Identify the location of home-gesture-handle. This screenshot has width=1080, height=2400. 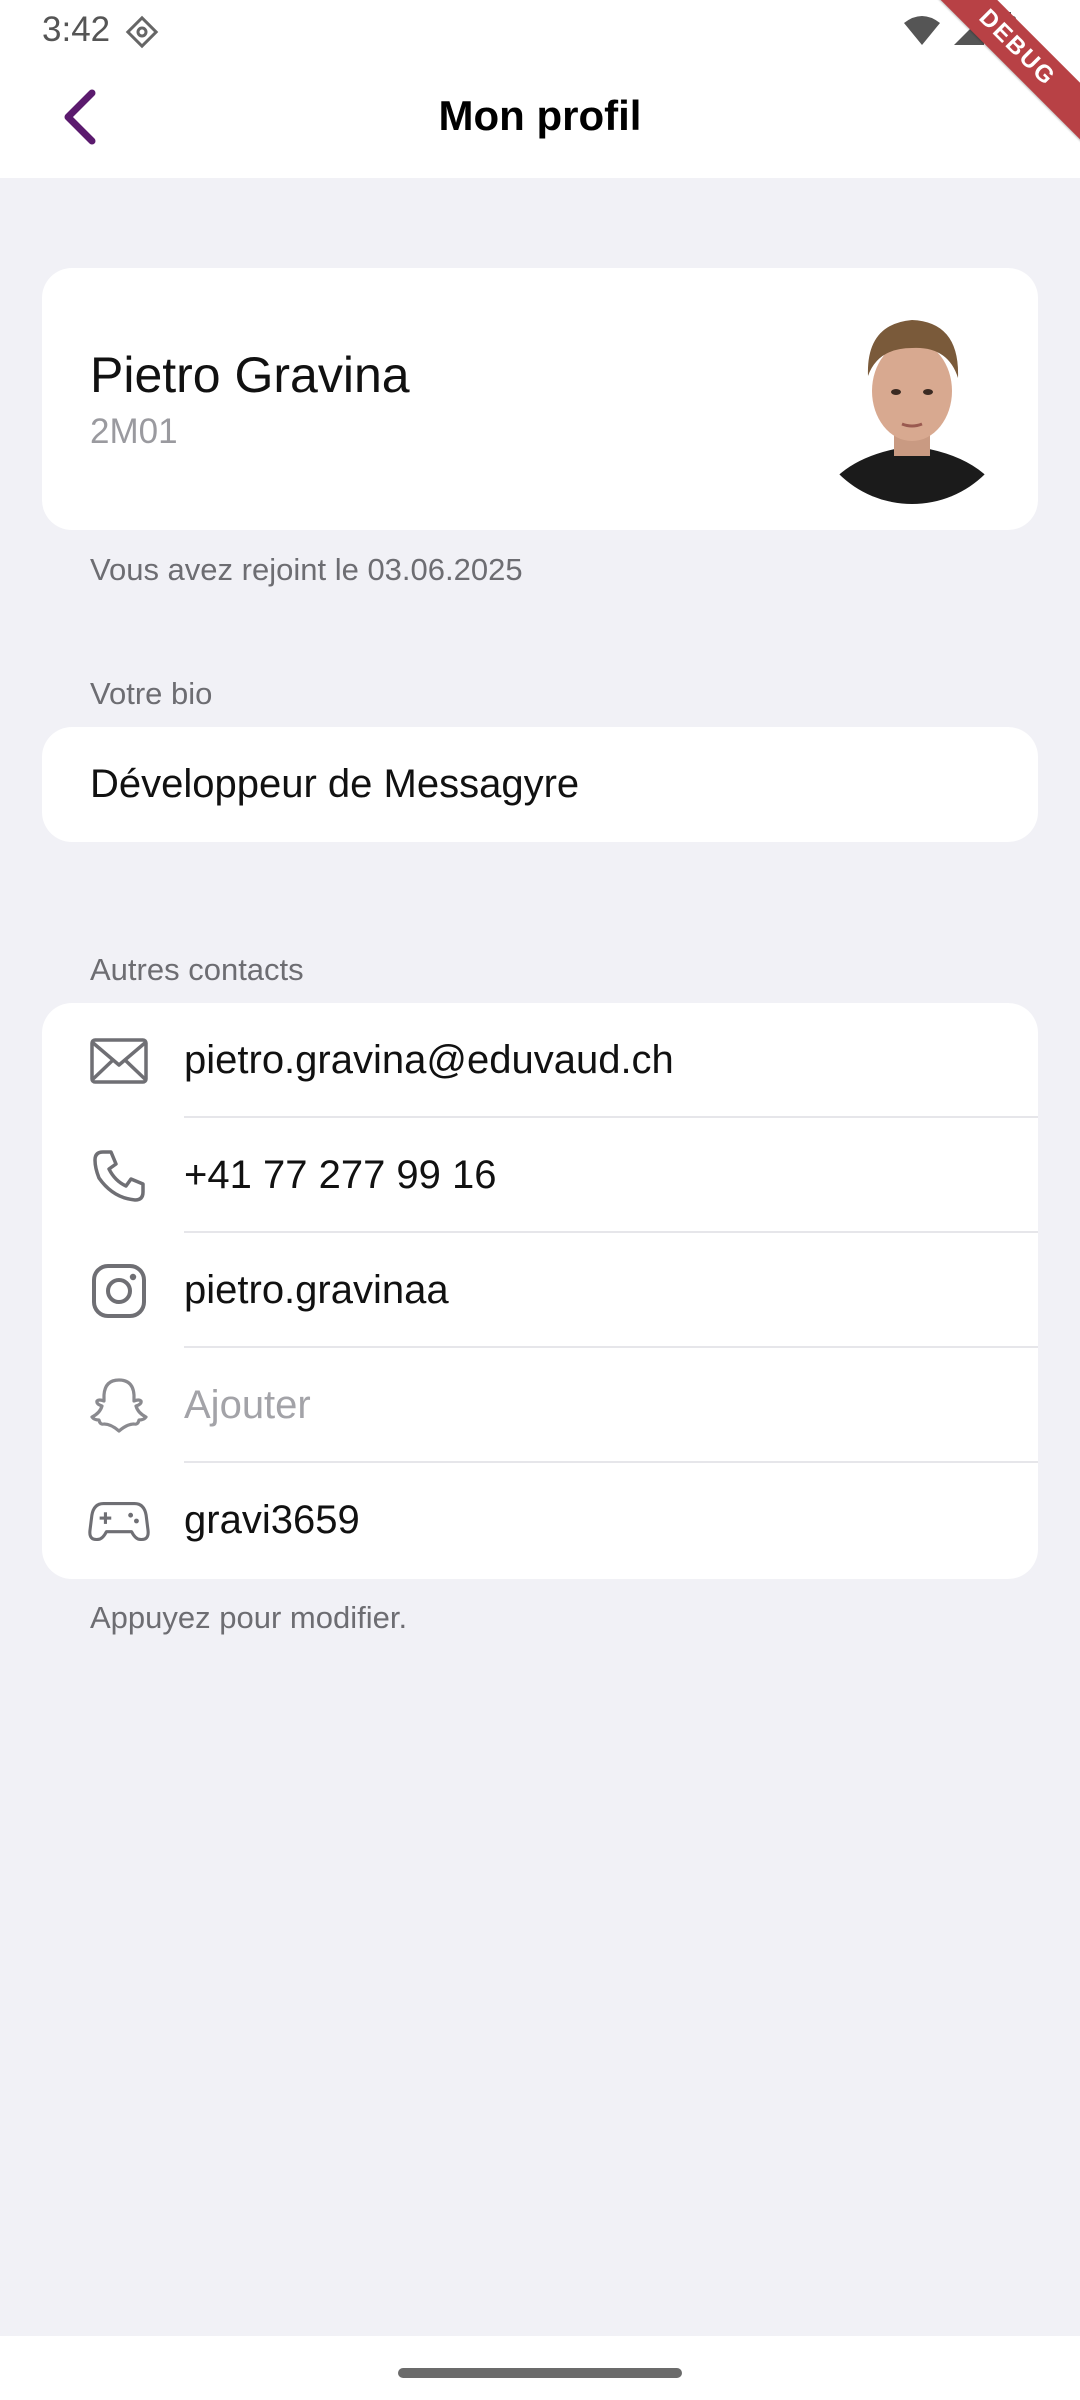
(540, 2373).